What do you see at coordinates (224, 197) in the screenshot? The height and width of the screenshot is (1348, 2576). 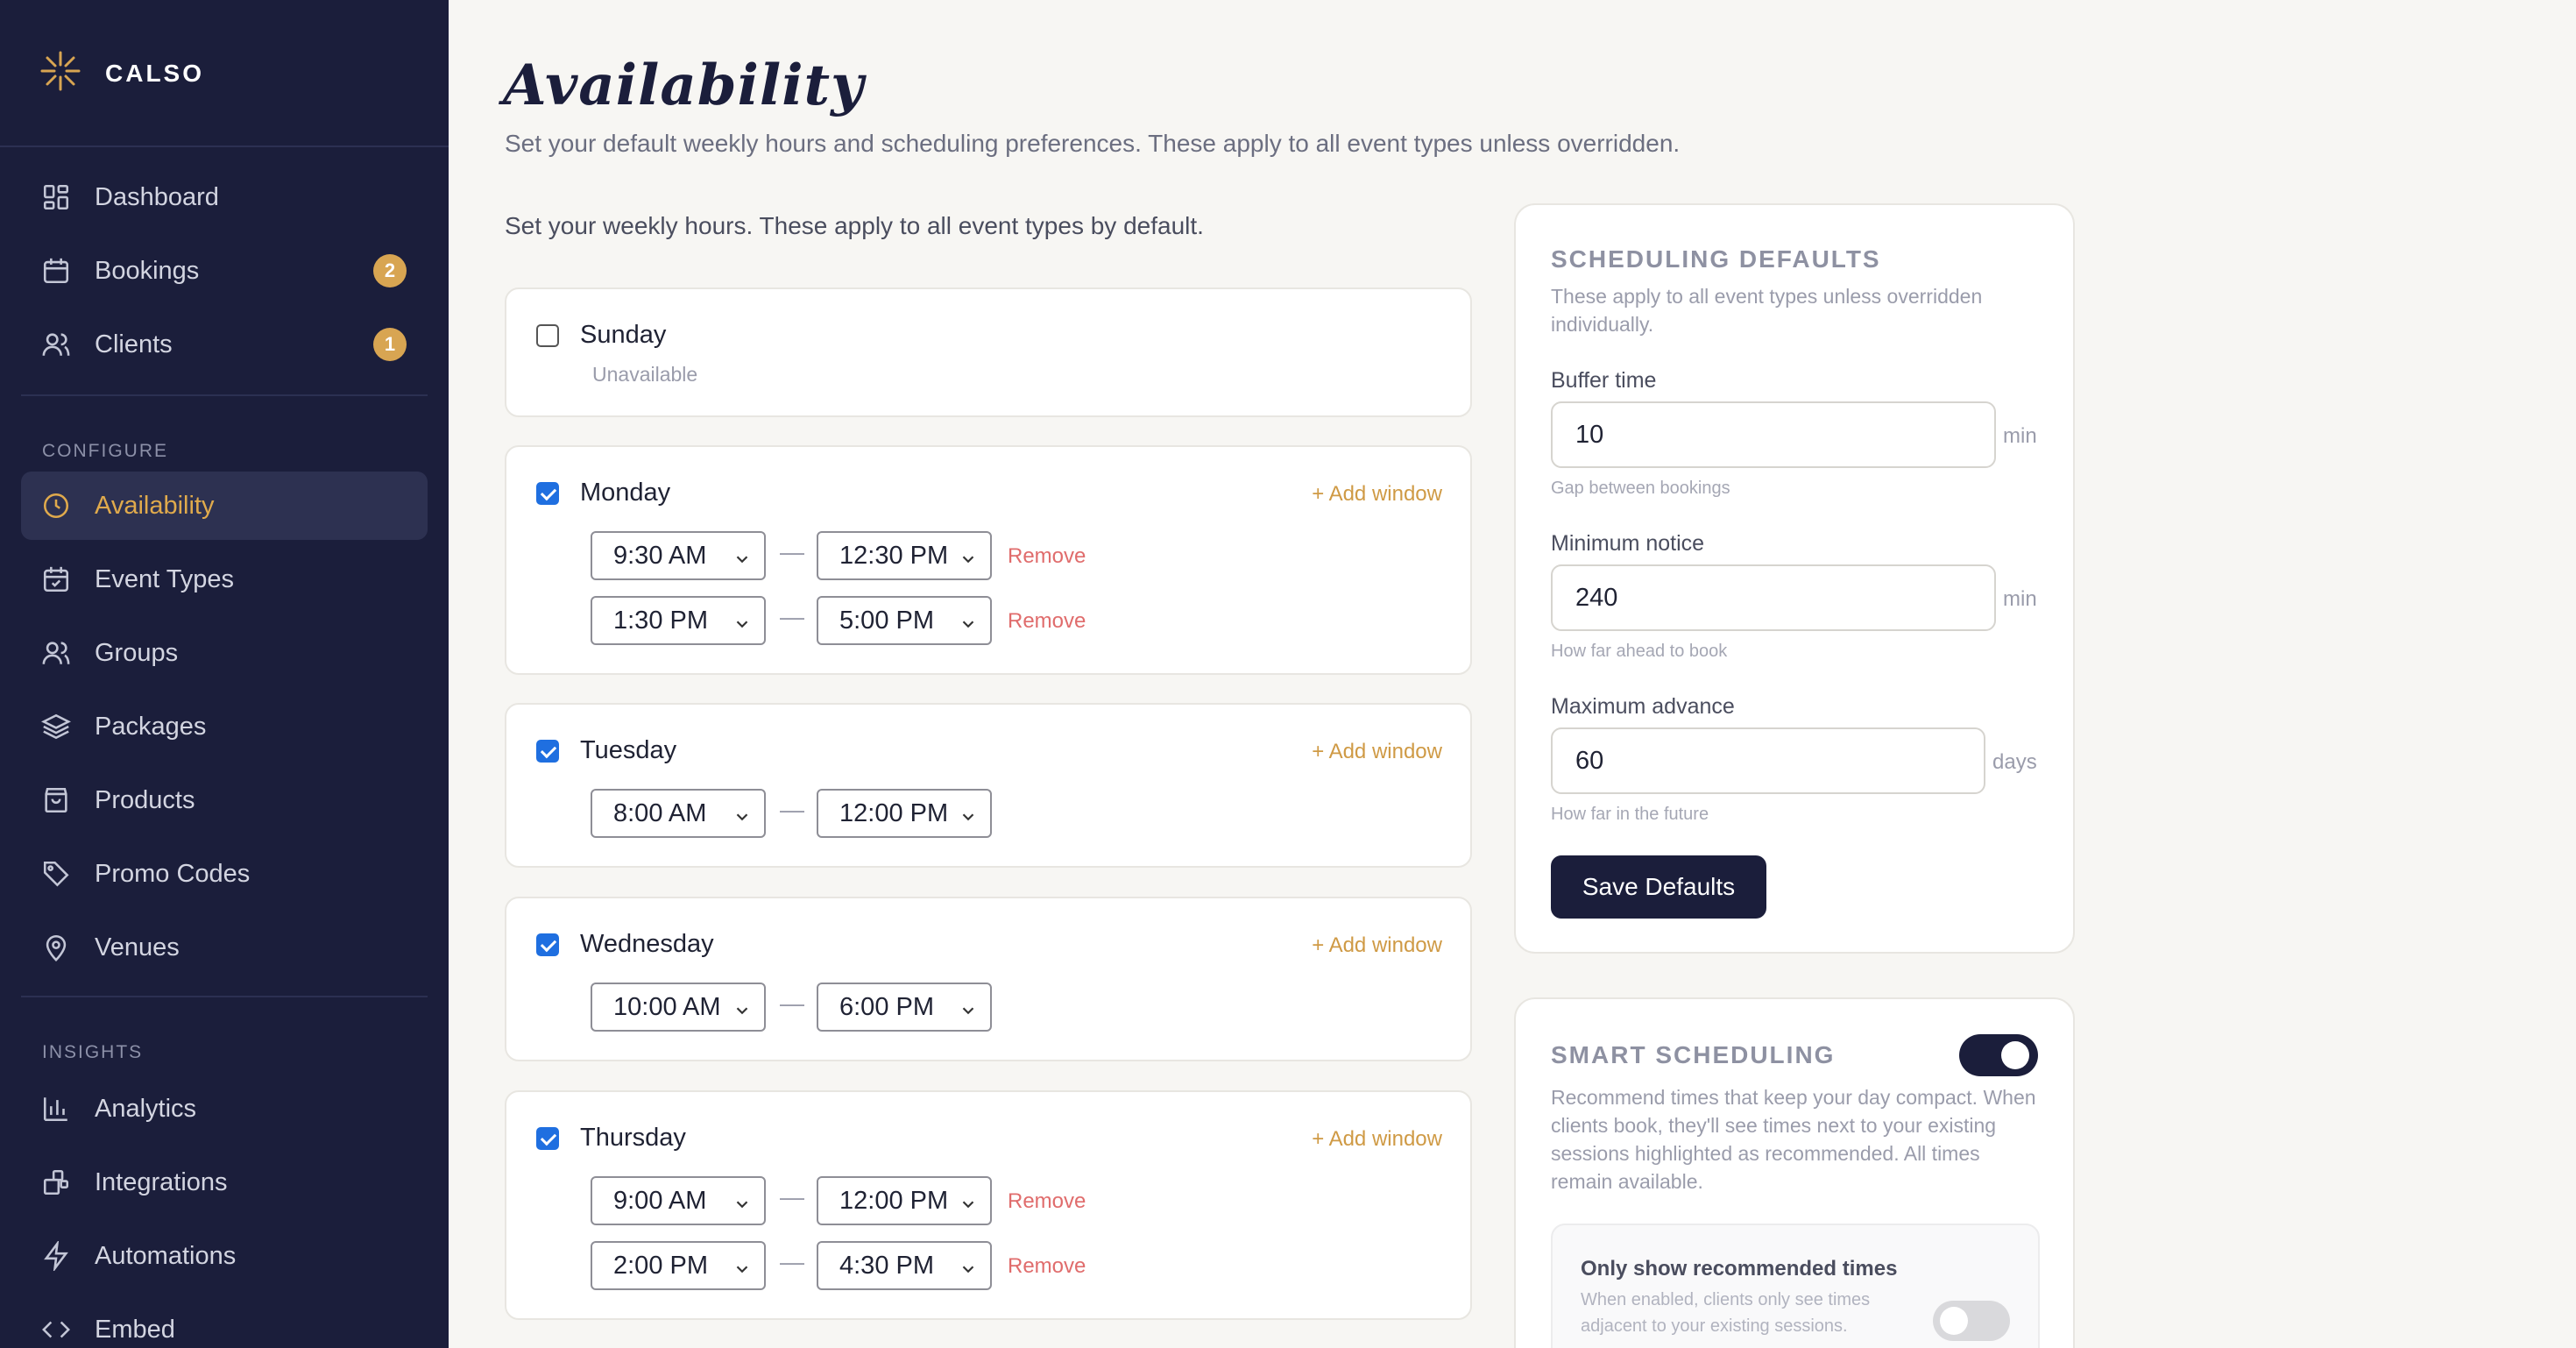 I see `sidebar-item-dashboard: Dashboard` at bounding box center [224, 197].